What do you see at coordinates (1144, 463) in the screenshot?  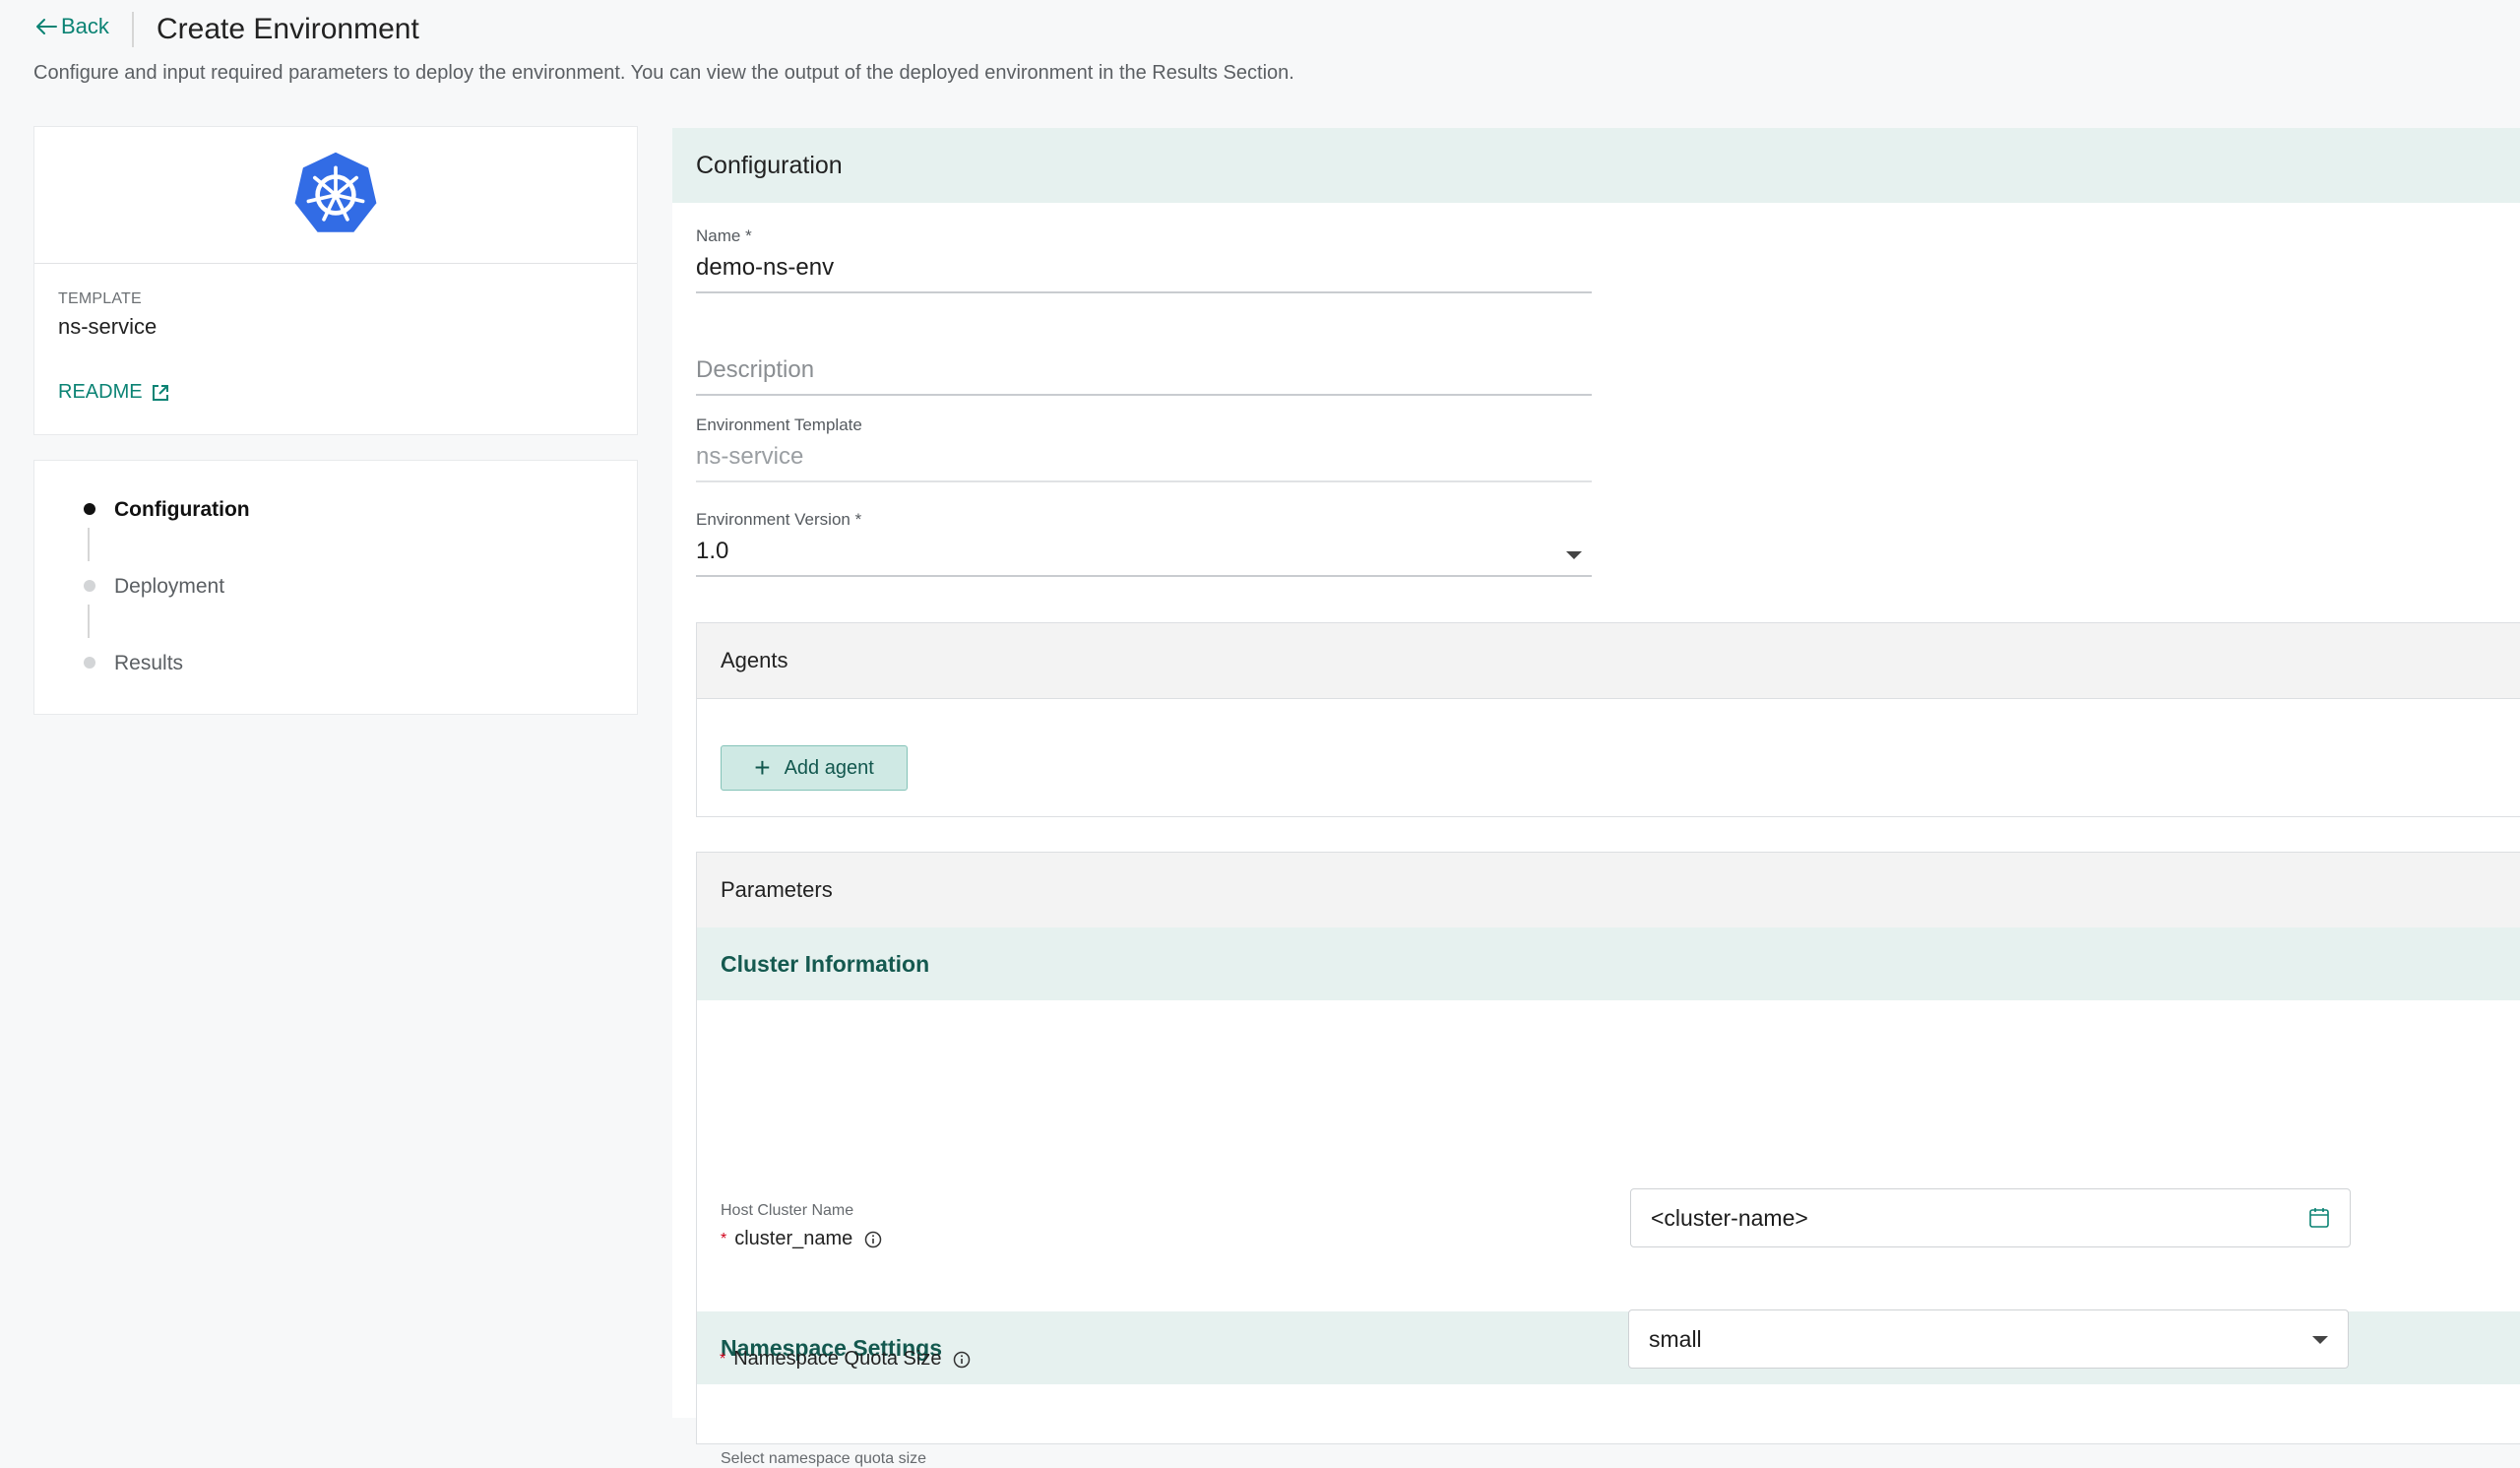 I see `environment-template-input: ns-service` at bounding box center [1144, 463].